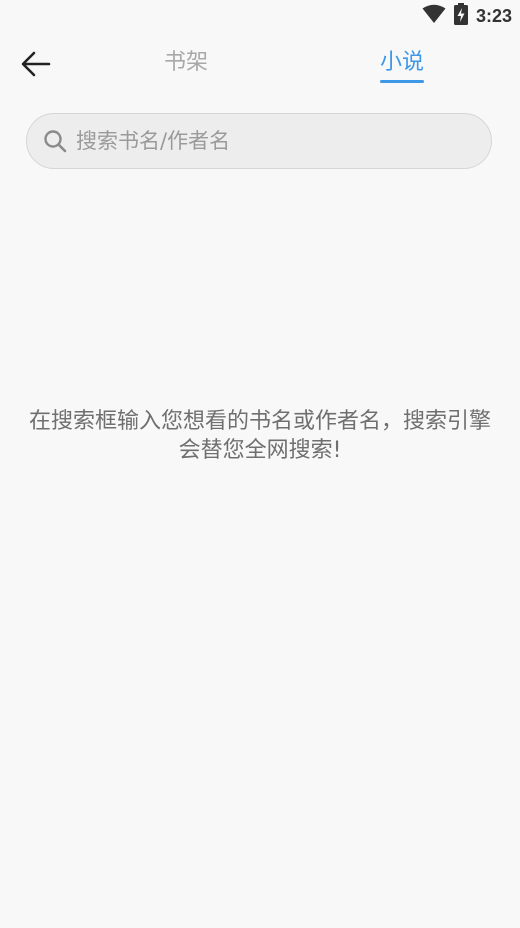  I want to click on wifi-icon, so click(434, 16).